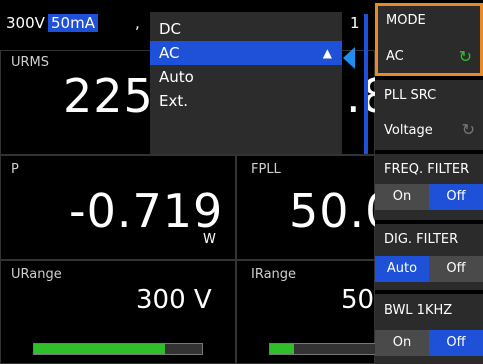 This screenshot has height=364, width=483. What do you see at coordinates (456, 197) in the screenshot?
I see `freq-filter-off-option: Off` at bounding box center [456, 197].